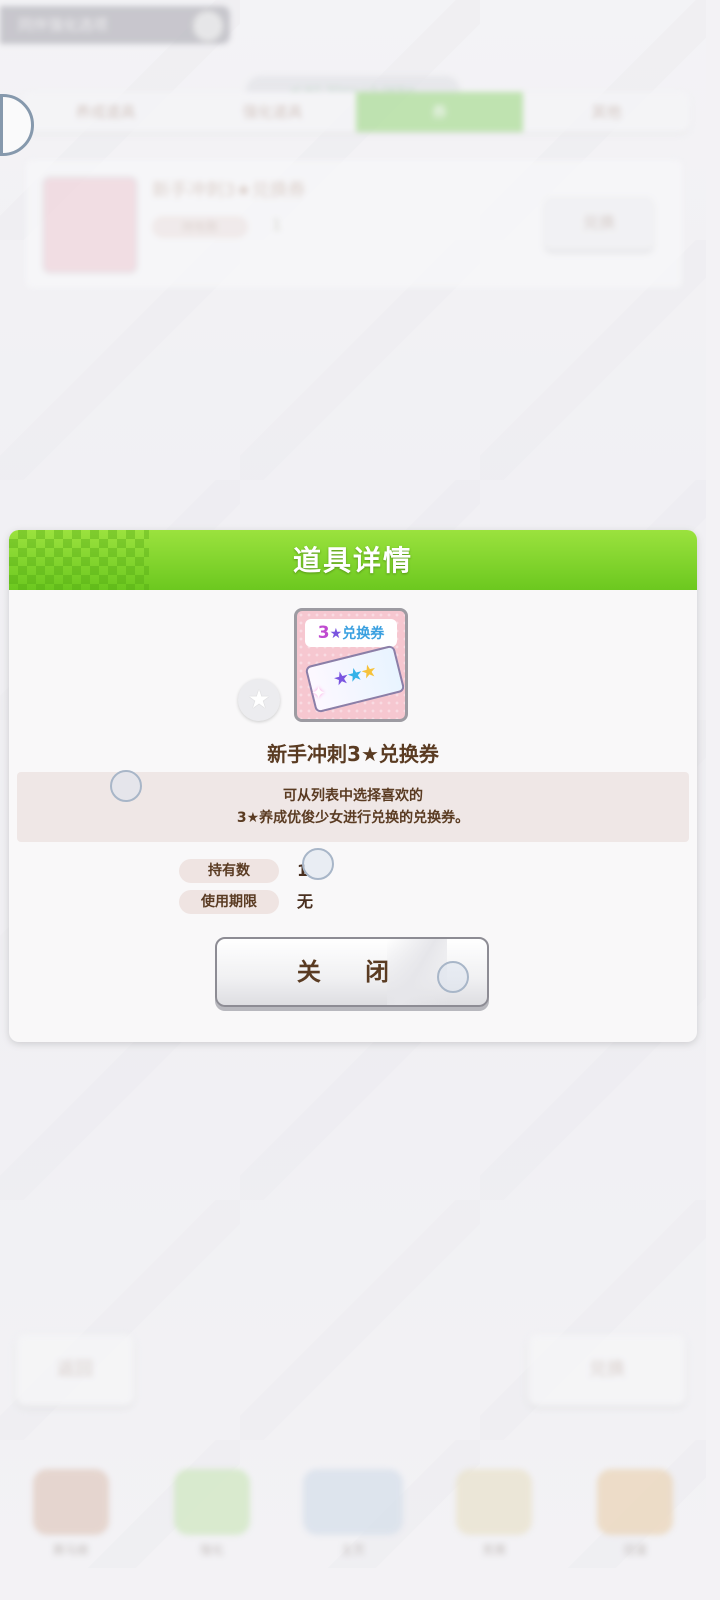 The width and height of the screenshot is (720, 1600). I want to click on use-limit-value: 无, so click(305, 901).